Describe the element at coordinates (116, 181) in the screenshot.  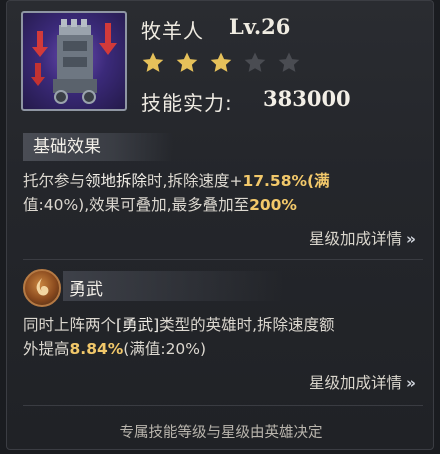
I see `desc-keyword: 领地拆除` at that location.